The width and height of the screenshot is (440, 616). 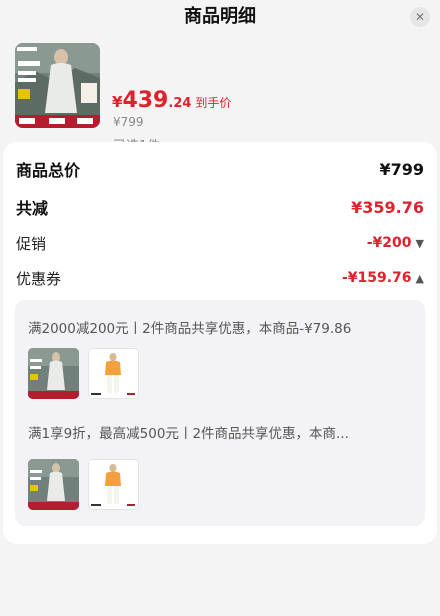 What do you see at coordinates (145, 100) in the screenshot?
I see `price-integer: 439` at bounding box center [145, 100].